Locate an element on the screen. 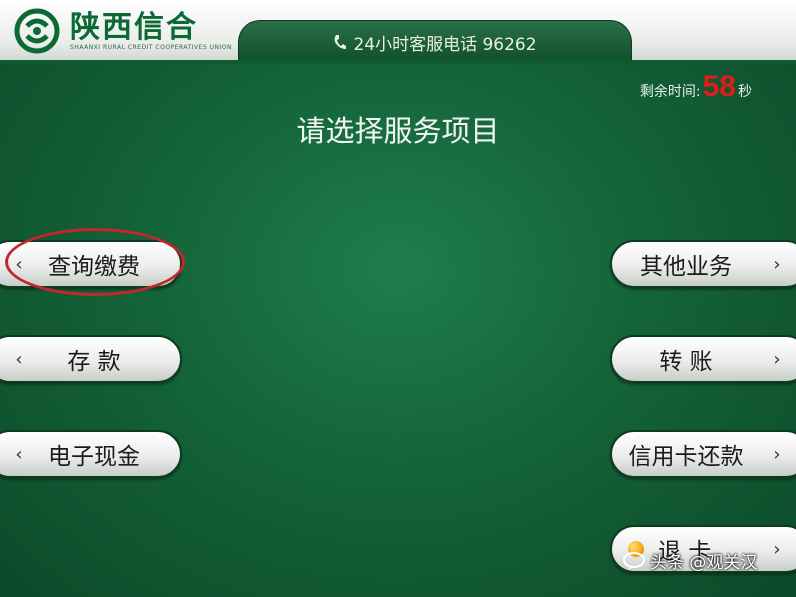 The height and width of the screenshot is (597, 796). bank-name: 陕西信合 is located at coordinates (134, 27).